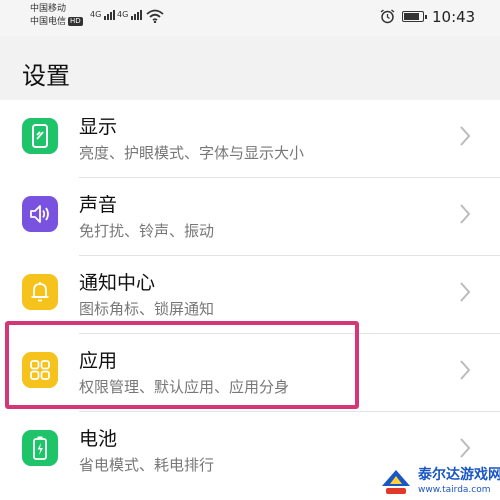  Describe the element at coordinates (387, 16) in the screenshot. I see `alarm-icon` at that location.